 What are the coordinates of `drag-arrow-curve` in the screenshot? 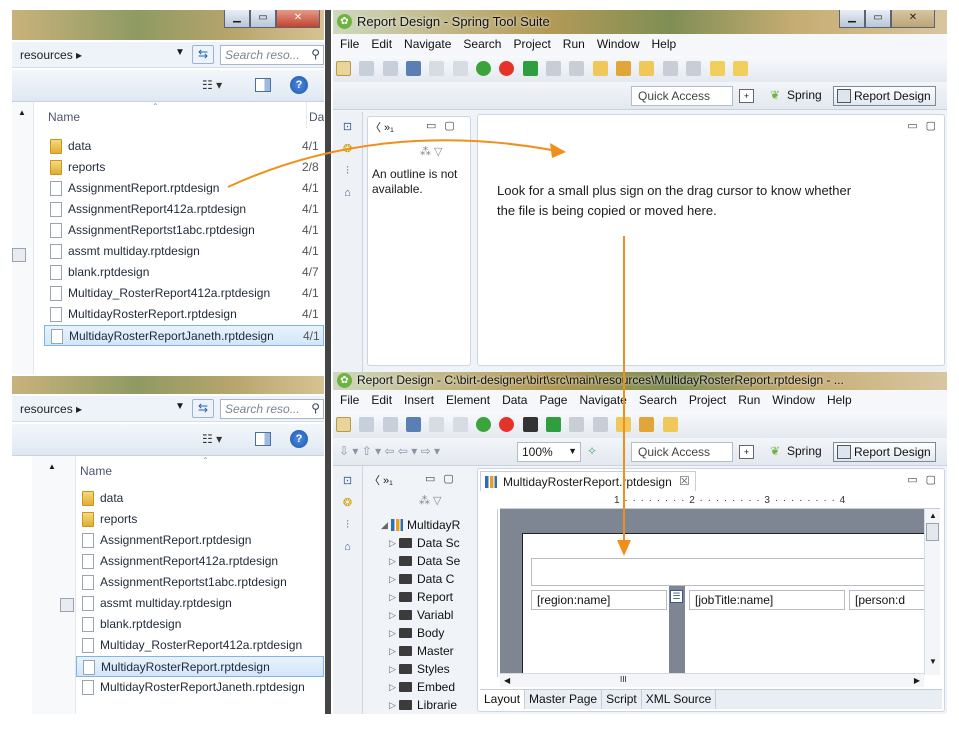 It's located at (390, 163).